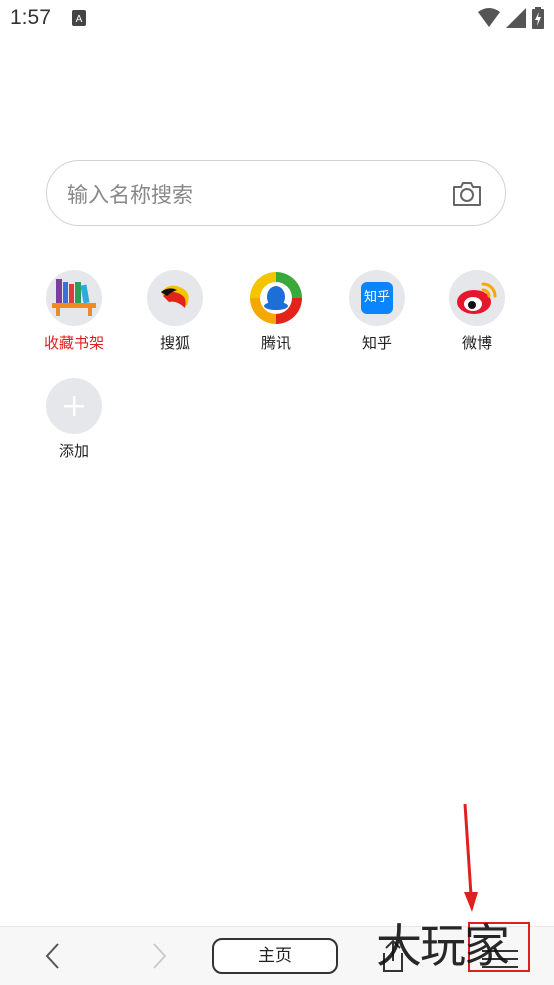  I want to click on shortcut-weibo: 微博, so click(477, 311).